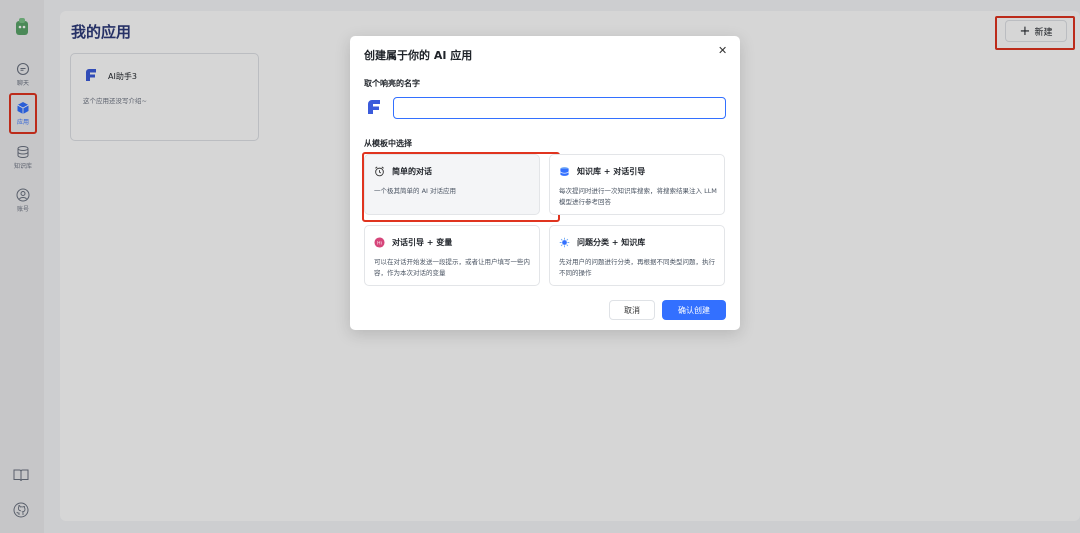 The width and height of the screenshot is (1080, 533). I want to click on template-name: 对话引导 + 变量, so click(422, 242).